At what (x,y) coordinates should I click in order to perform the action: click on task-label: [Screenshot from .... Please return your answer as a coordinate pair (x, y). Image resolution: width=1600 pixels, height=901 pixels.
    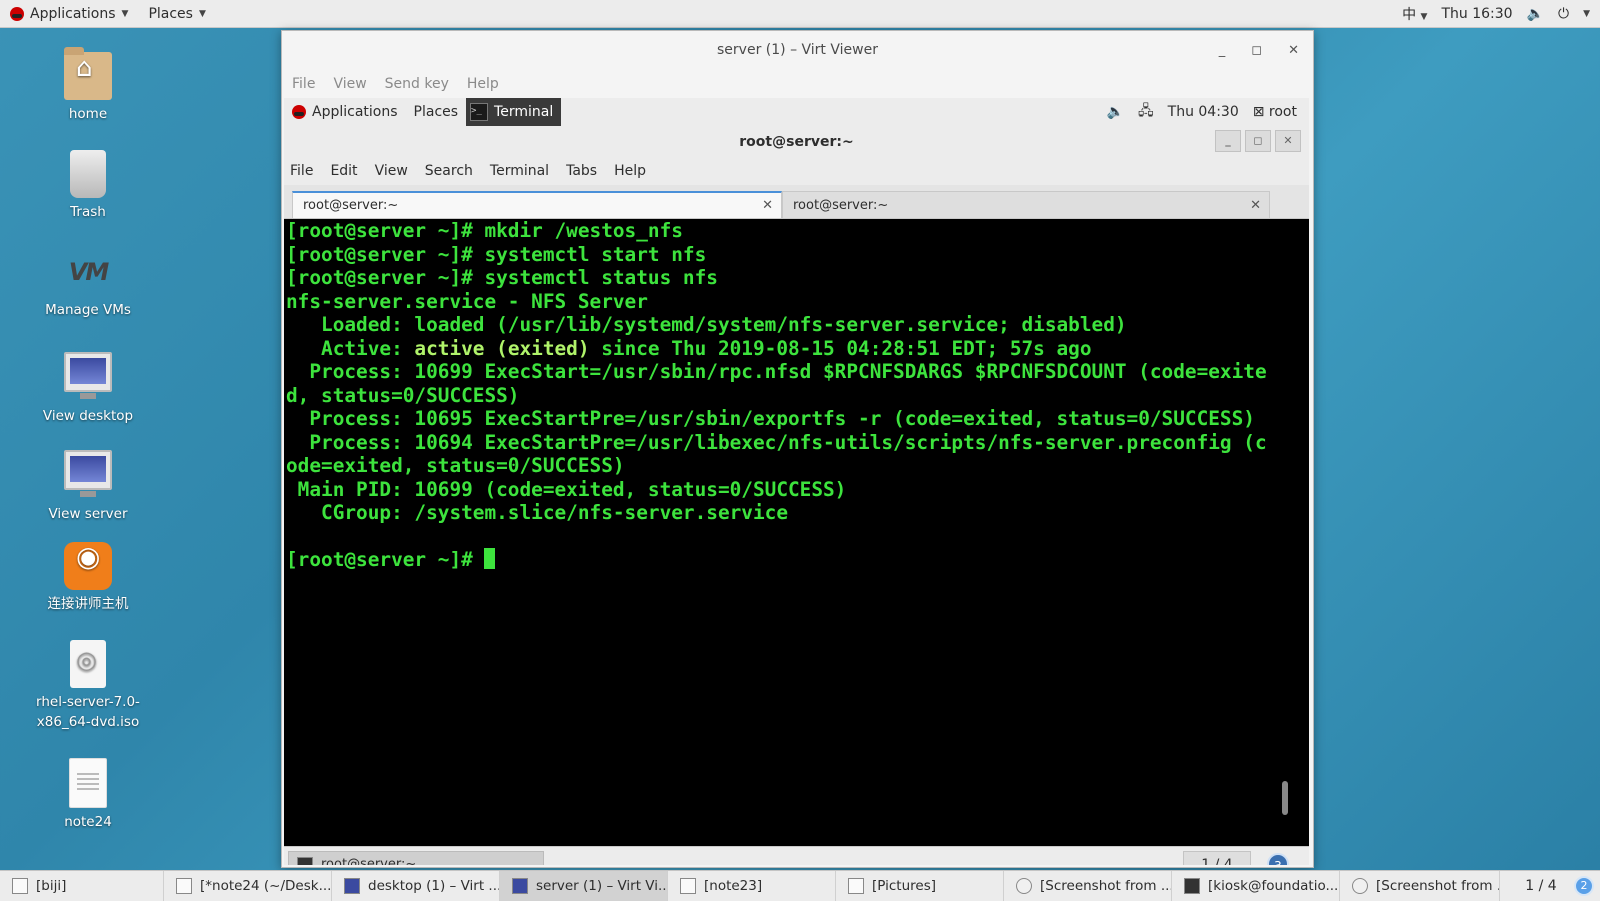
    Looking at the image, I should click on (1106, 886).